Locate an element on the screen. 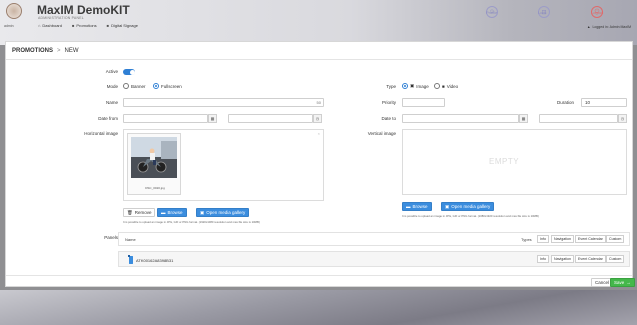  active-label: Active is located at coordinates (111, 71).